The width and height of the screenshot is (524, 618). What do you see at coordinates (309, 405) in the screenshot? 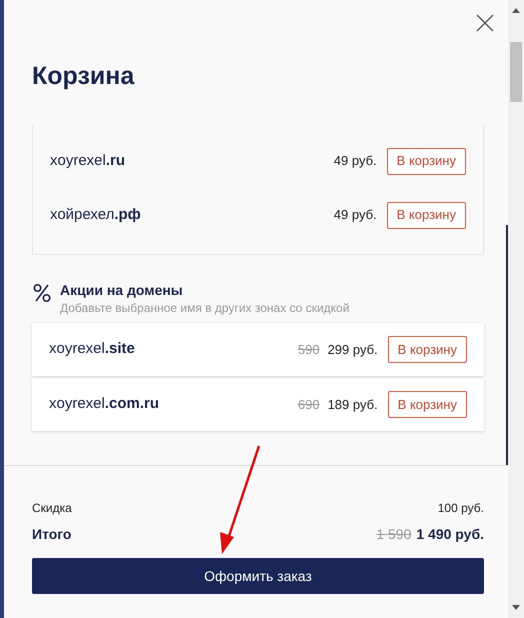
I see `old-price: 690` at bounding box center [309, 405].